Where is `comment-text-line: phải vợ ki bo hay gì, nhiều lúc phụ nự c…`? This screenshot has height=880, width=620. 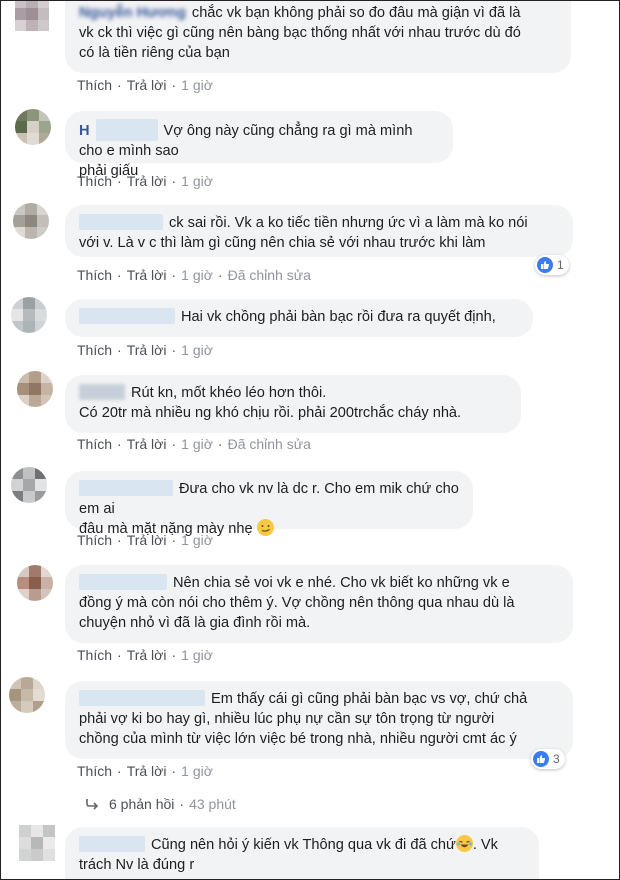 comment-text-line: phải vợ ki bo hay gì, nhiều lúc phụ nự c… is located at coordinates (287, 719).